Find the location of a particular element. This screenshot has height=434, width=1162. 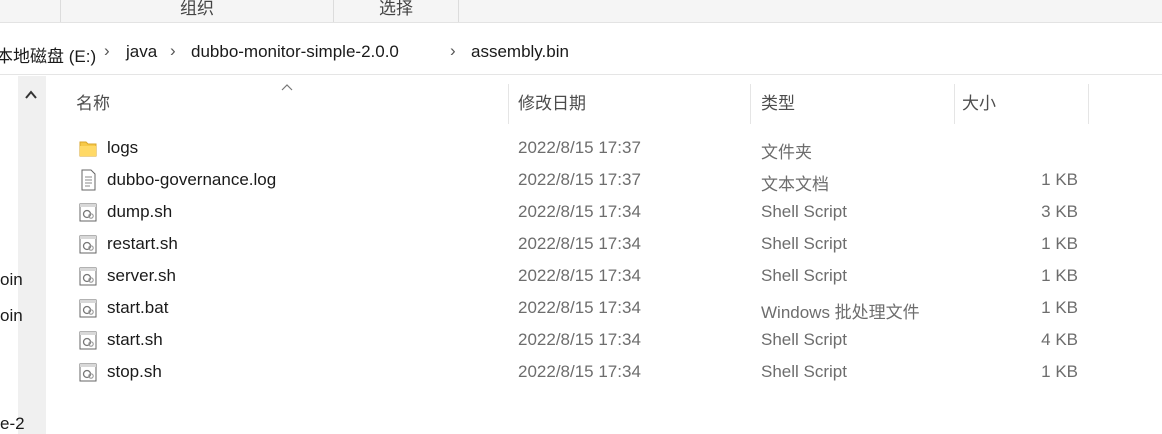

column-header-date-label: 修改日期 is located at coordinates (552, 103).